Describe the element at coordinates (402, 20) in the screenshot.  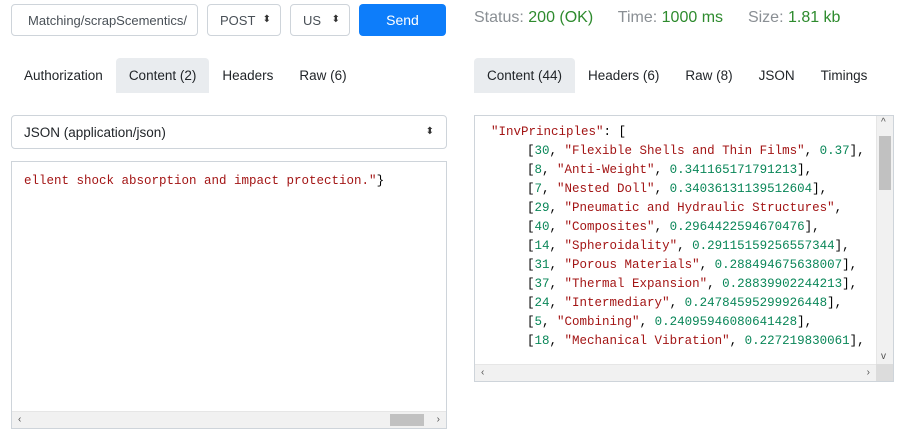
I see `send-button: Send` at that location.